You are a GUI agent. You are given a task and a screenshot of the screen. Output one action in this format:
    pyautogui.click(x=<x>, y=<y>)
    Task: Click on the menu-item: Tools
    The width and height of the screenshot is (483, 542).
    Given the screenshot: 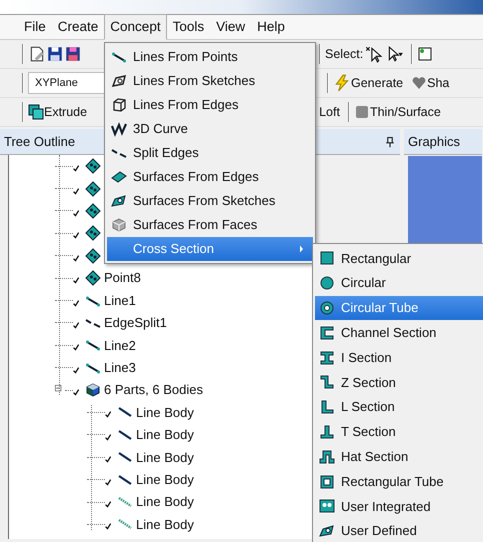 What is the action you would take?
    pyautogui.click(x=188, y=27)
    